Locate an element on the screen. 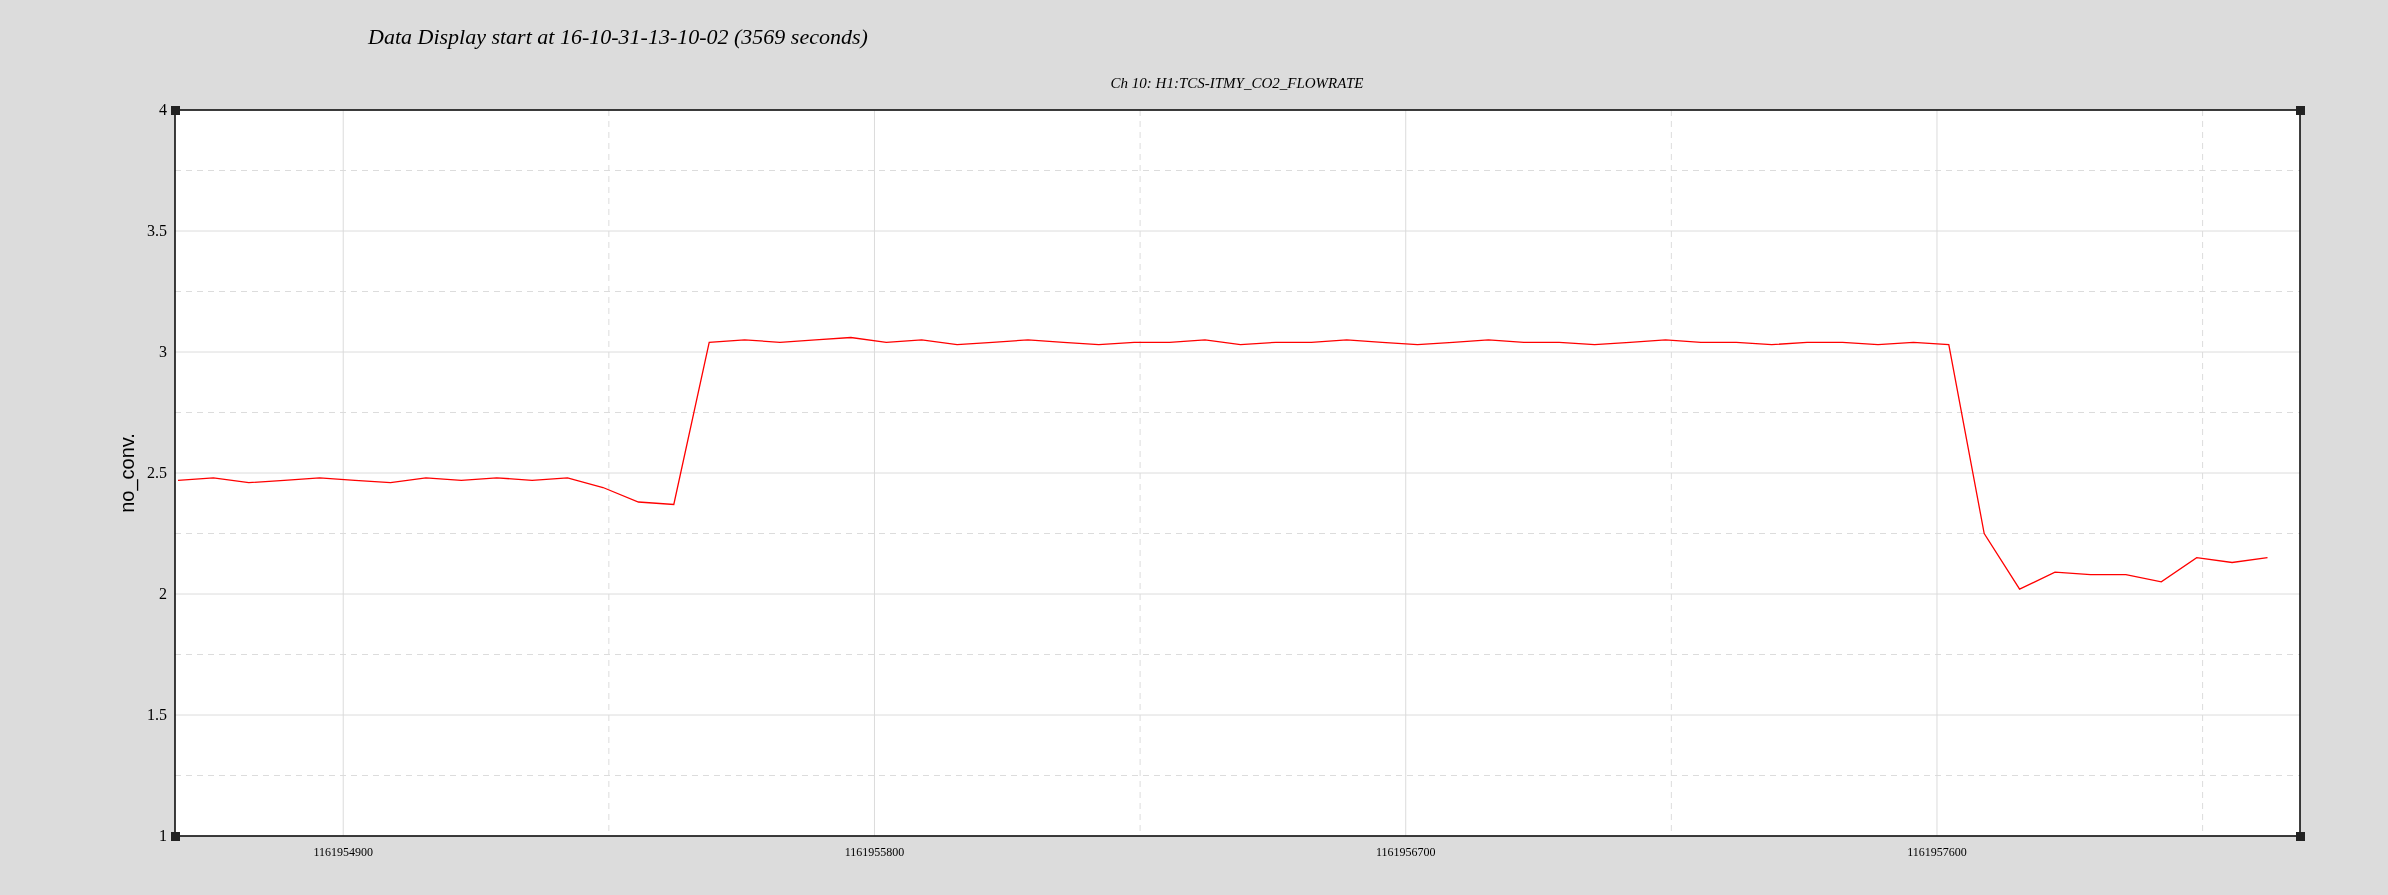  x-tick-label: 1161955800 is located at coordinates (874, 852).